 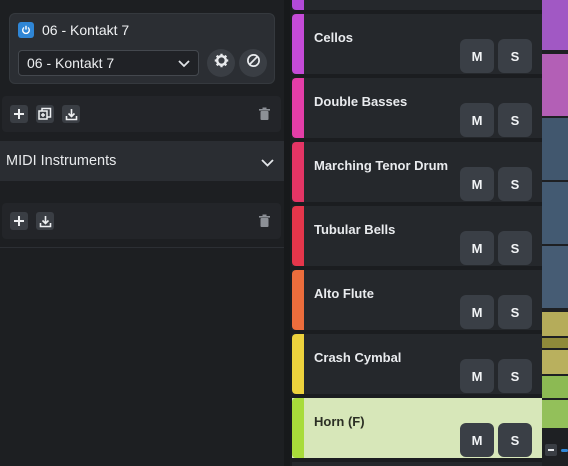 I want to click on instrument-toolbar, so click(x=141, y=114).